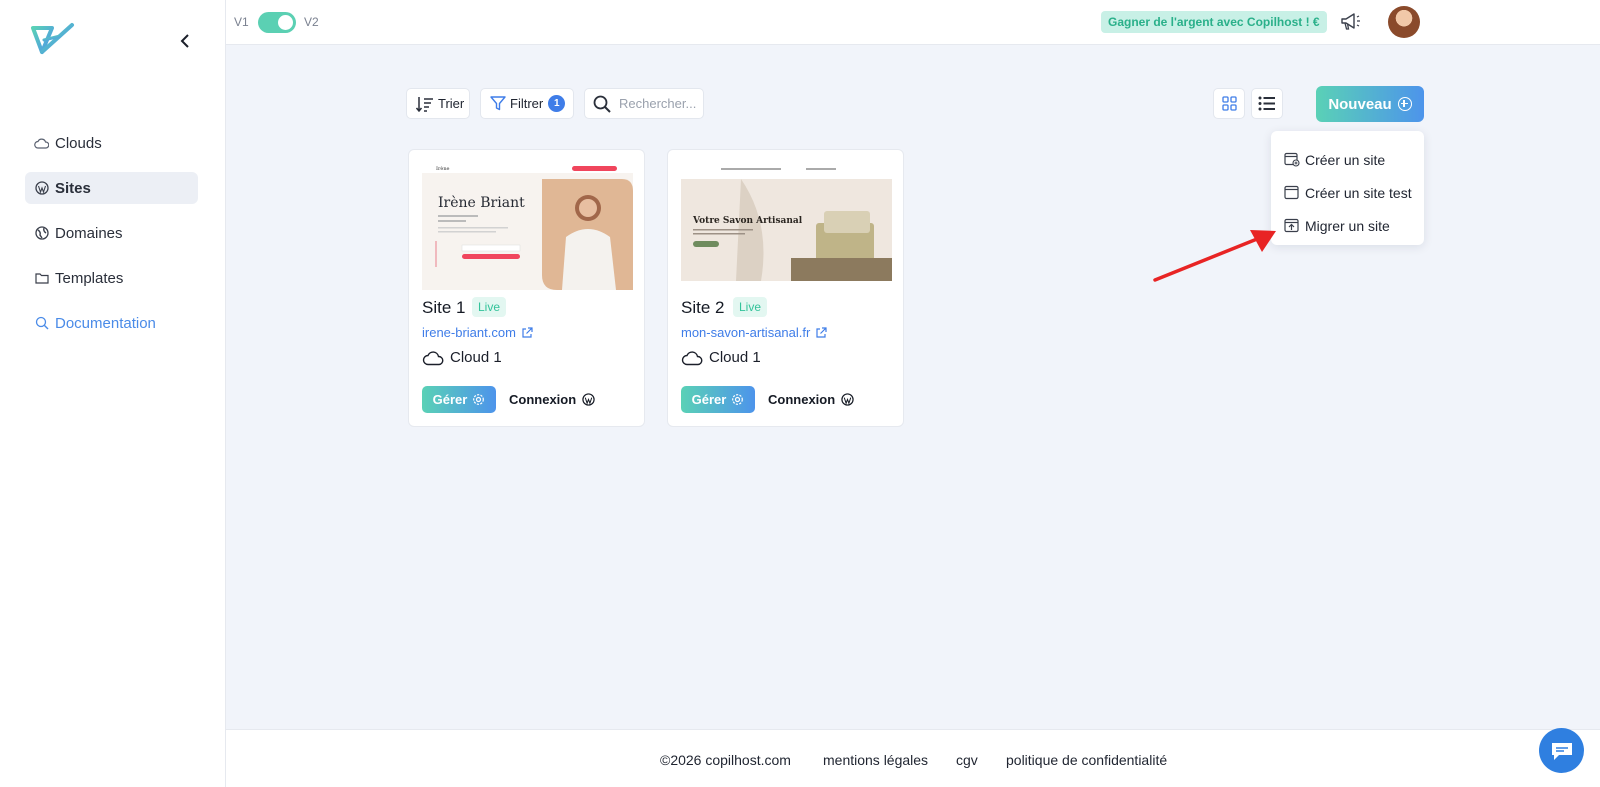  What do you see at coordinates (41, 278) in the screenshot?
I see `folder-icon` at bounding box center [41, 278].